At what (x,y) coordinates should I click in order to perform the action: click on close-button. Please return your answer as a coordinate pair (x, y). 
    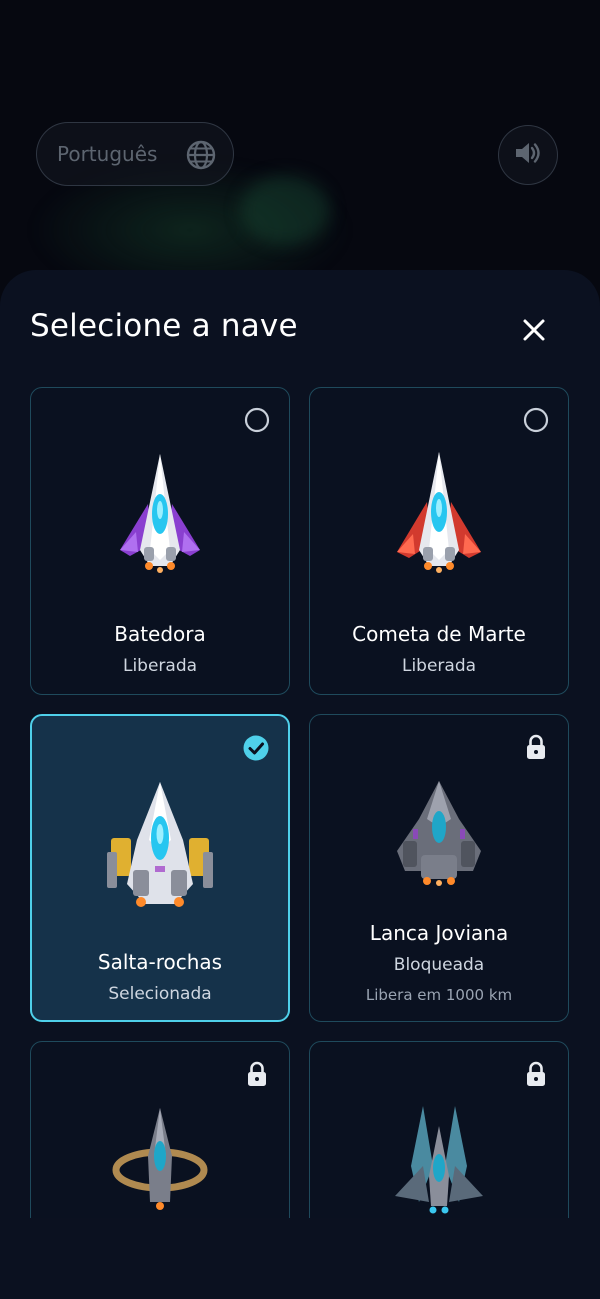
    Looking at the image, I should click on (534, 330).